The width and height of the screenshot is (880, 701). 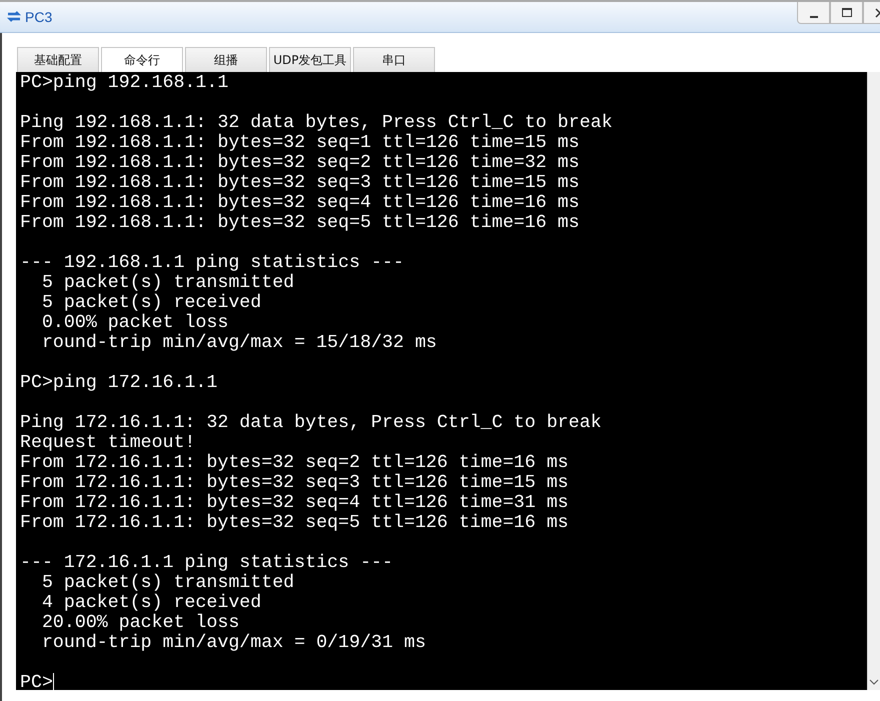 I want to click on terminal-line: Ping 172.16.1.1: 32 data bytes, Press Ctrl_C to break, so click(x=311, y=423).